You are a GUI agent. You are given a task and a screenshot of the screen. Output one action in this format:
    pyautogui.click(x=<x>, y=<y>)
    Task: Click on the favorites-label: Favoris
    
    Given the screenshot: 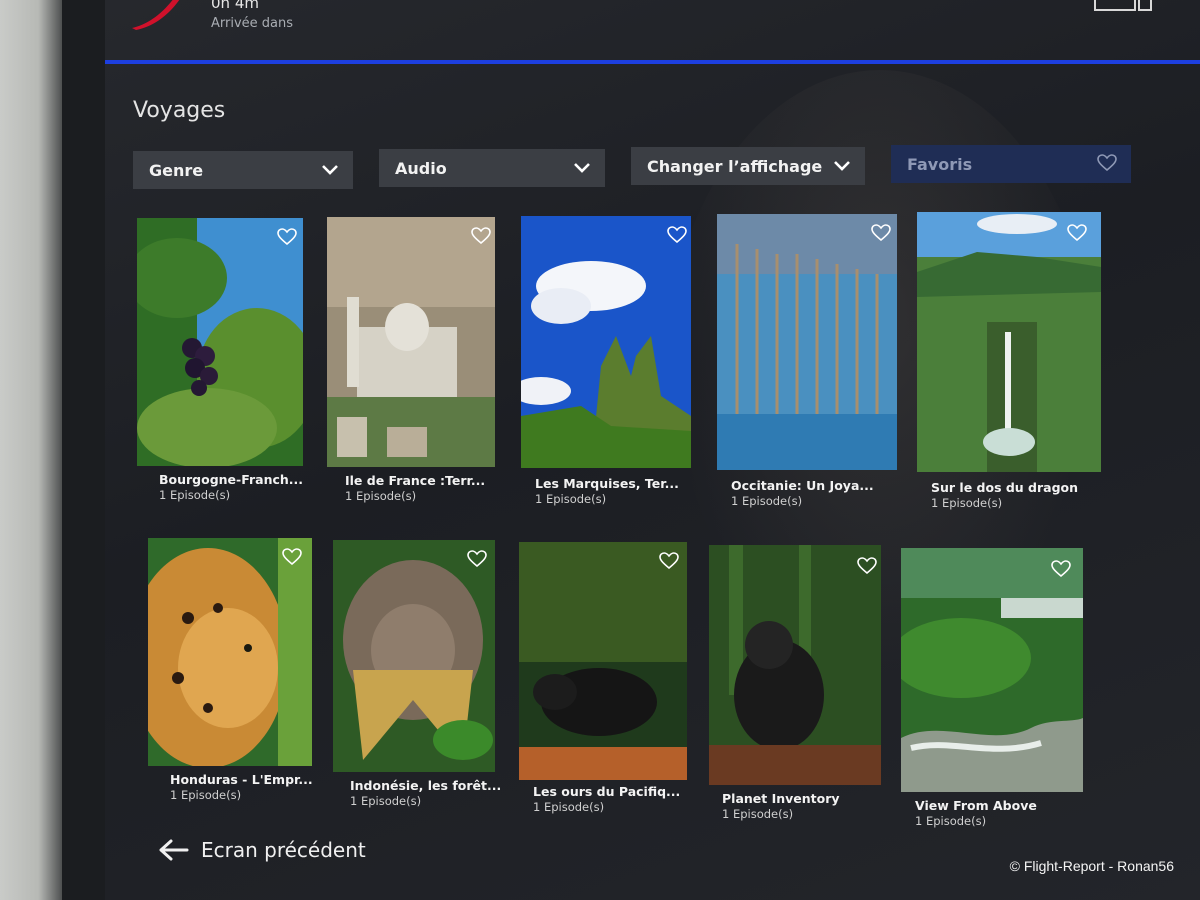 What is the action you would take?
    pyautogui.click(x=940, y=164)
    